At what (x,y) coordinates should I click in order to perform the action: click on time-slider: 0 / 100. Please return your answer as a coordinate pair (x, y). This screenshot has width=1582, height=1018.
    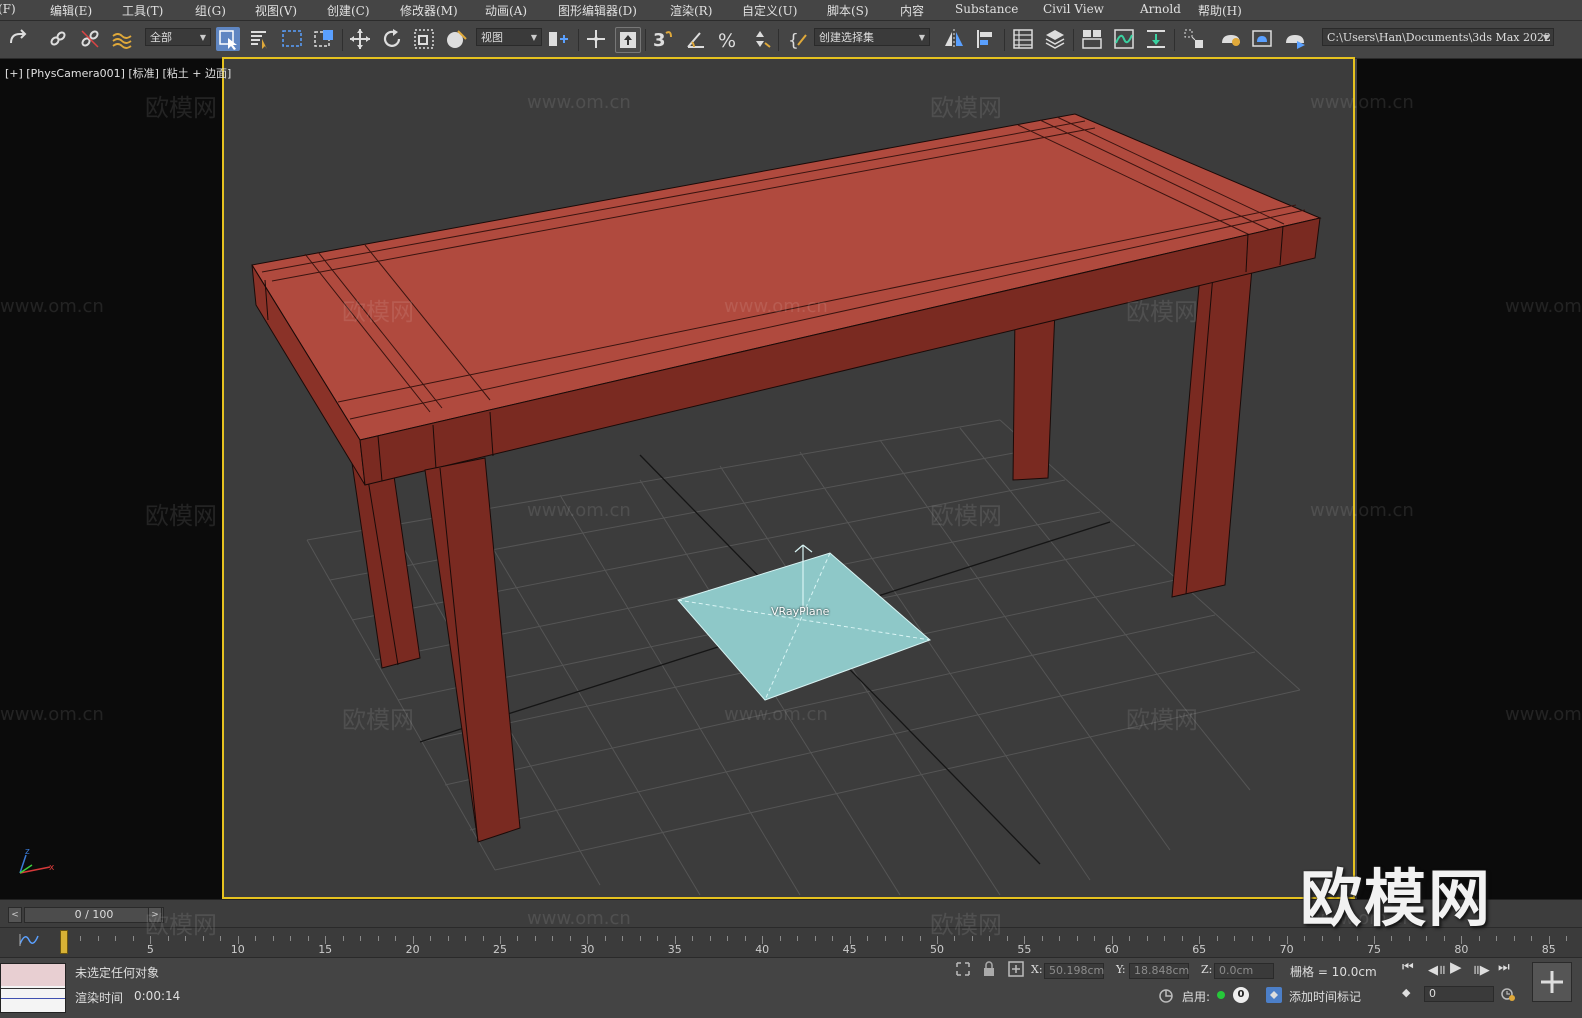
    Looking at the image, I should click on (94, 915).